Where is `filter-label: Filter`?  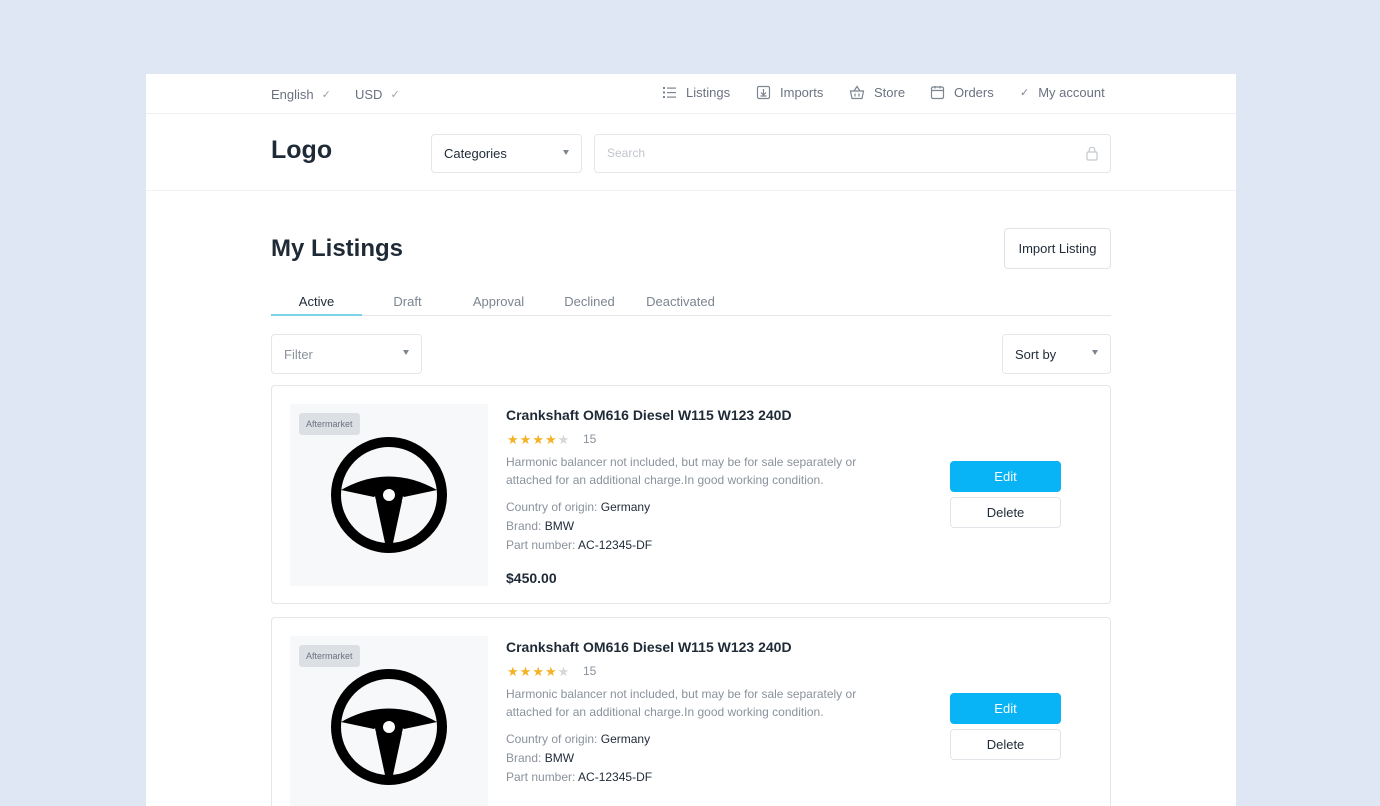 filter-label: Filter is located at coordinates (298, 354).